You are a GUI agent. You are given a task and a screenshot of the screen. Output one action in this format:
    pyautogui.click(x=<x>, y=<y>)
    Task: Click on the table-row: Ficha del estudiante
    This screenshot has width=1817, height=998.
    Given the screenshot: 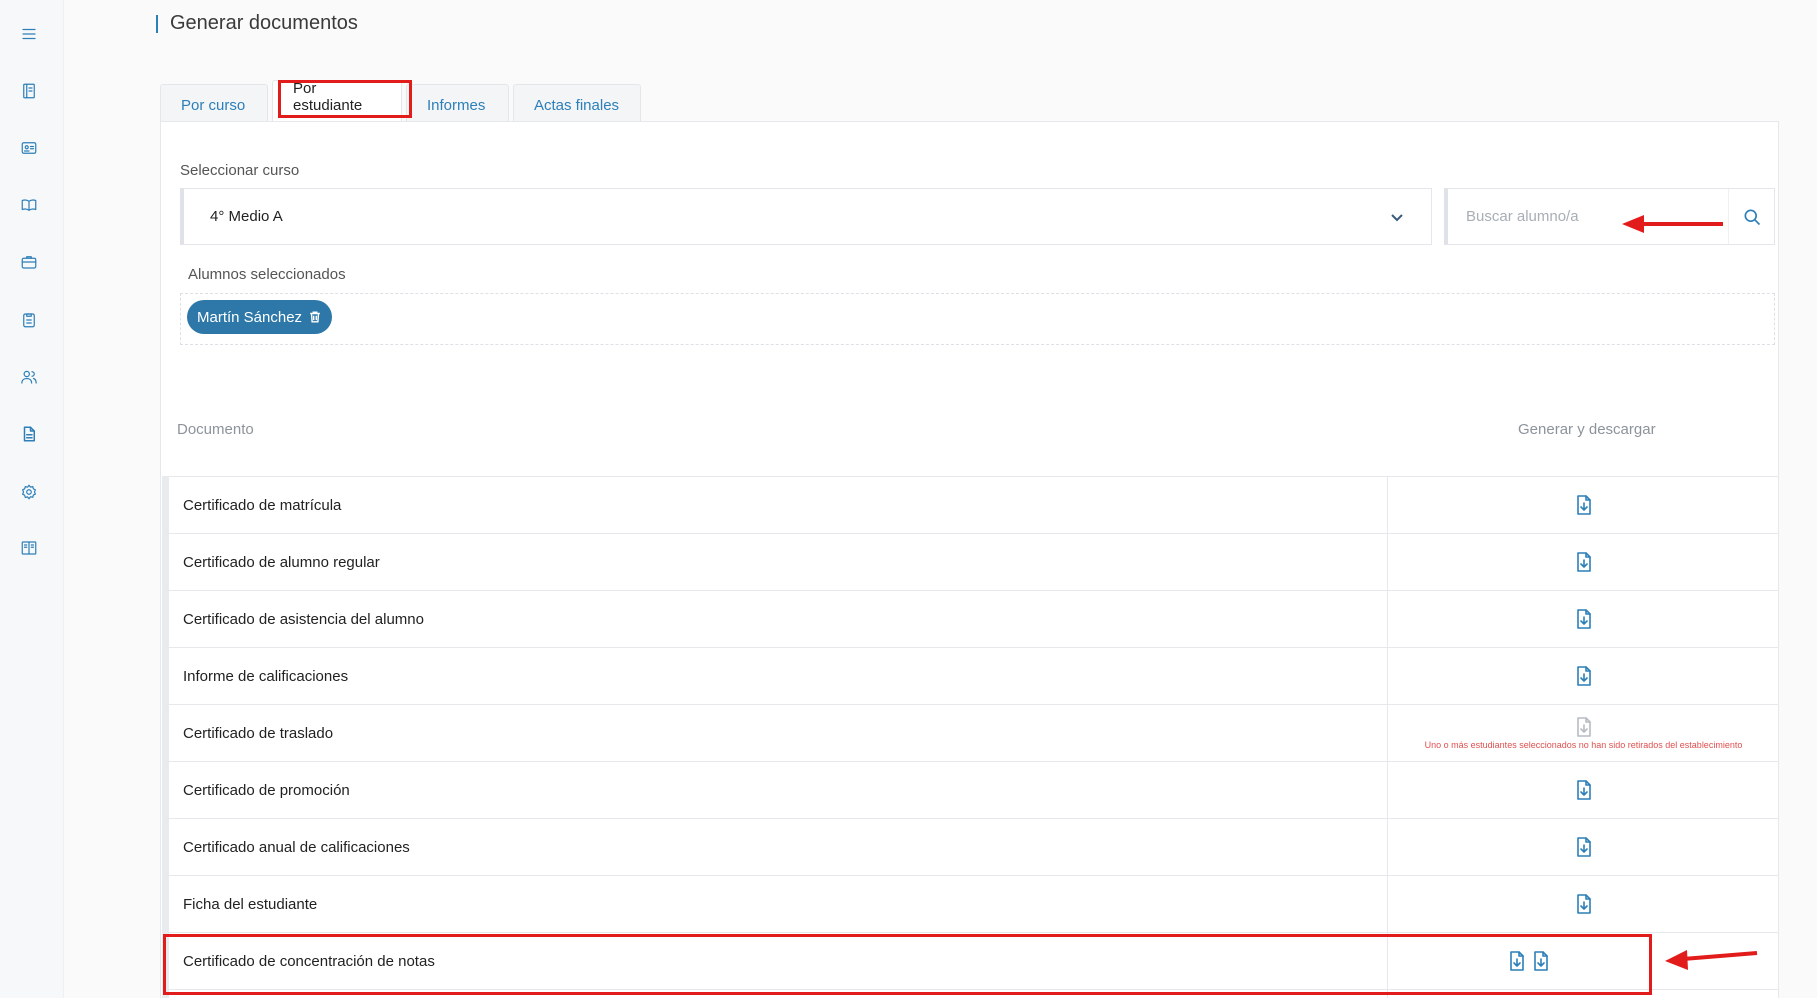 What is the action you would take?
    pyautogui.click(x=970, y=903)
    